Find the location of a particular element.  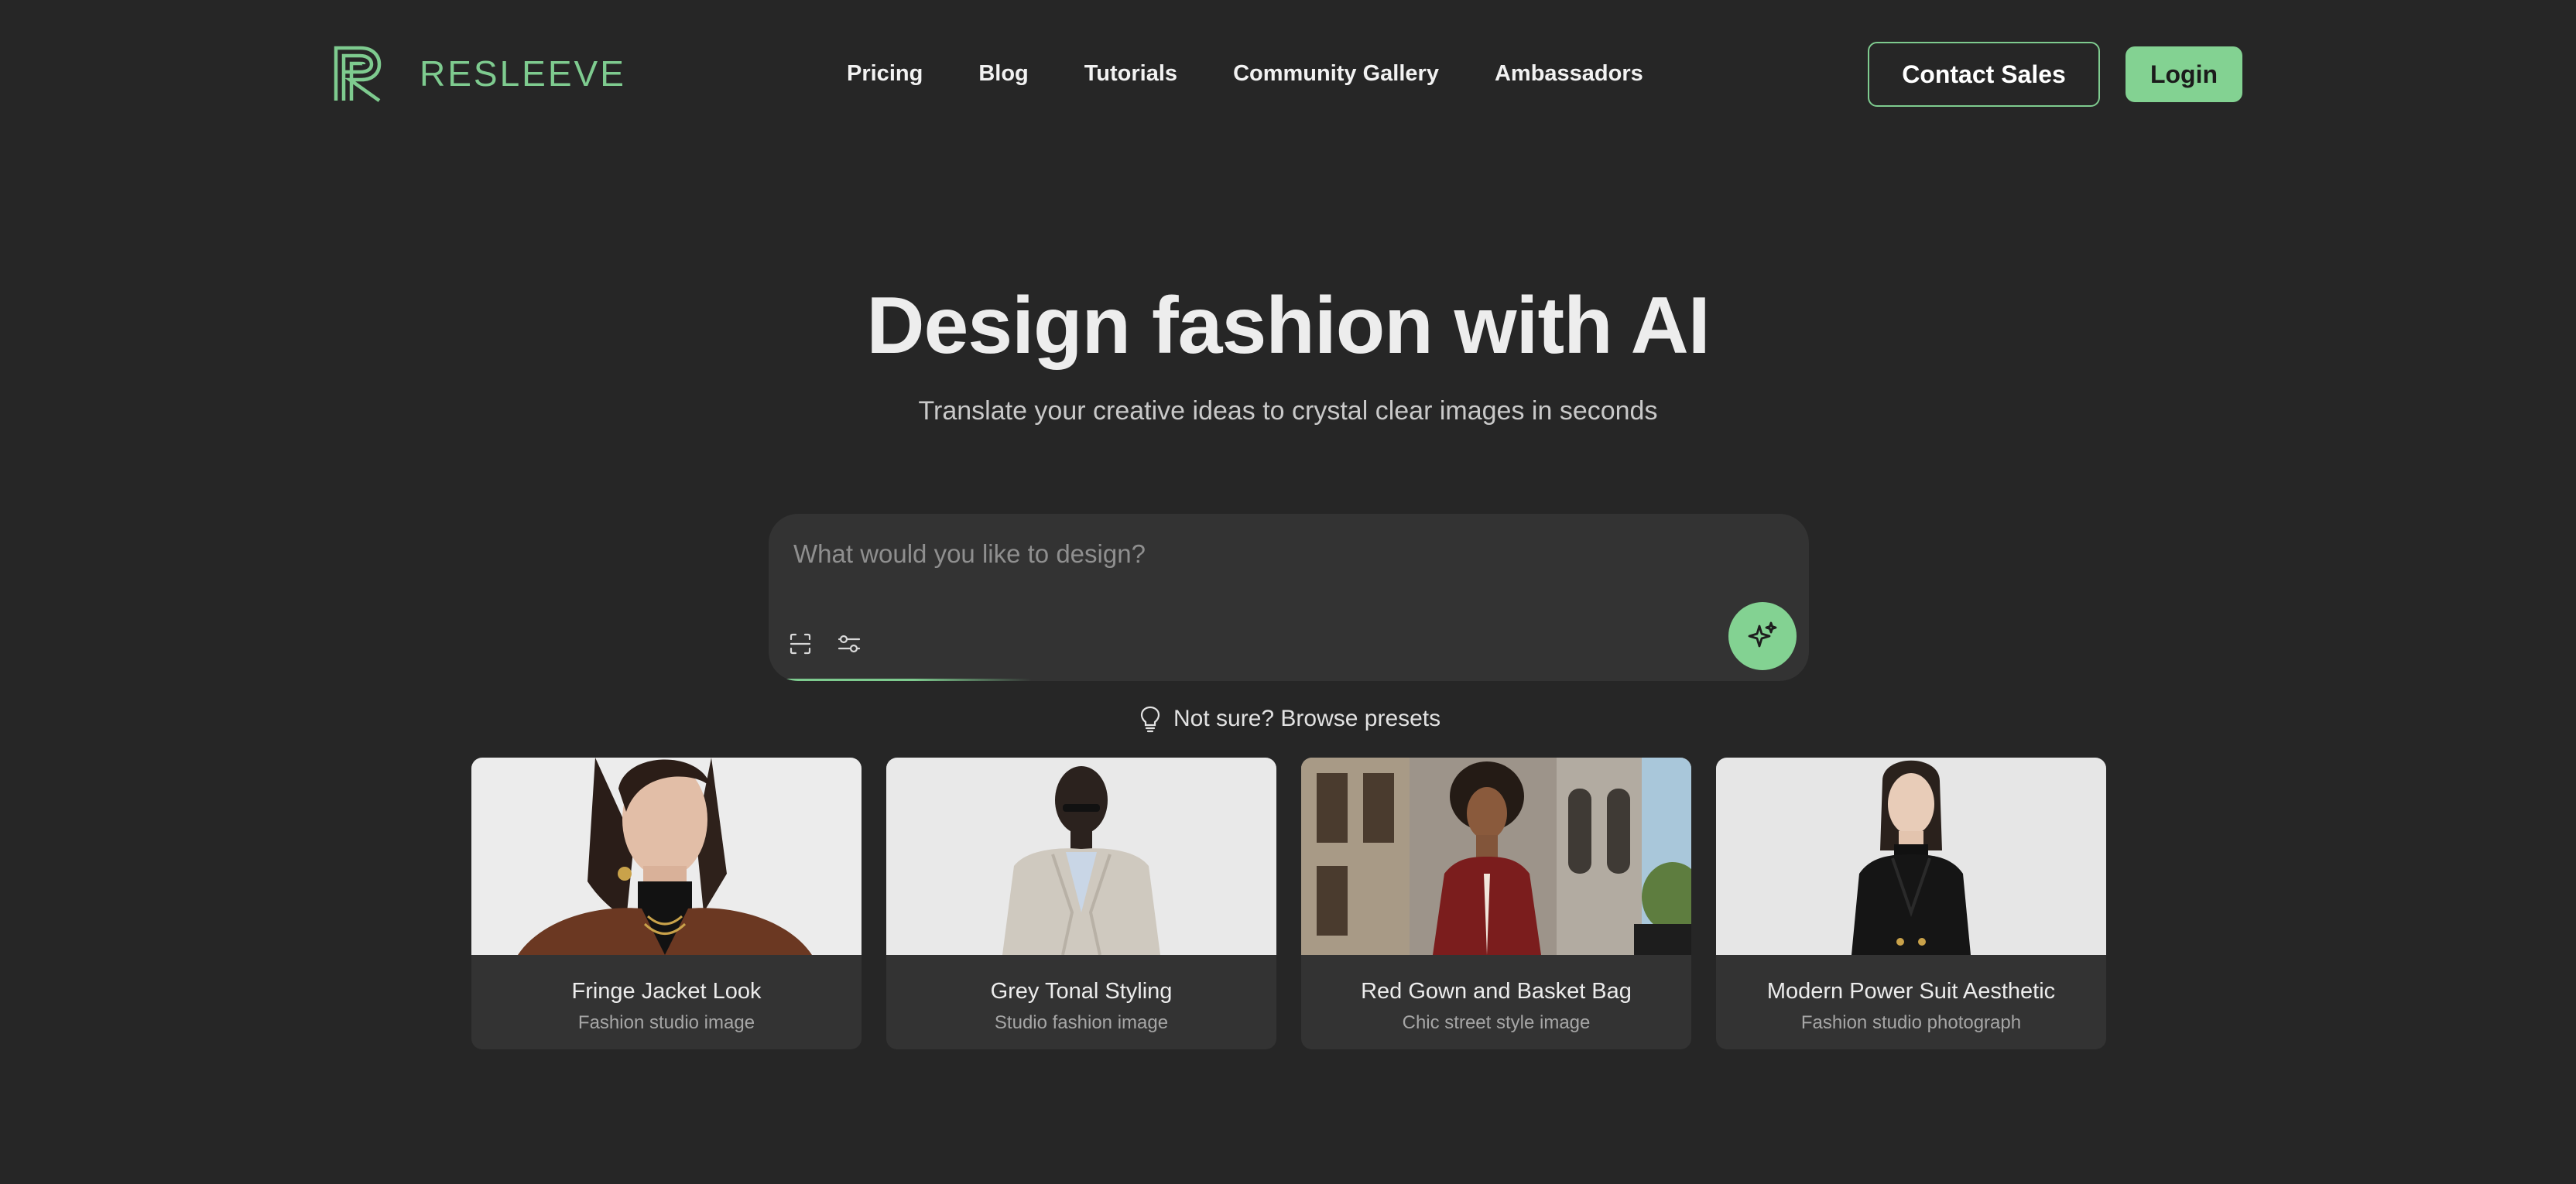

generate-button is located at coordinates (1763, 636).